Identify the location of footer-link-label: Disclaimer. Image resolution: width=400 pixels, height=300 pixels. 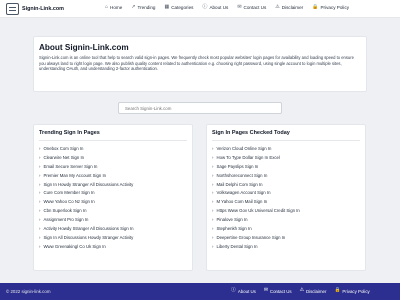
(316, 291).